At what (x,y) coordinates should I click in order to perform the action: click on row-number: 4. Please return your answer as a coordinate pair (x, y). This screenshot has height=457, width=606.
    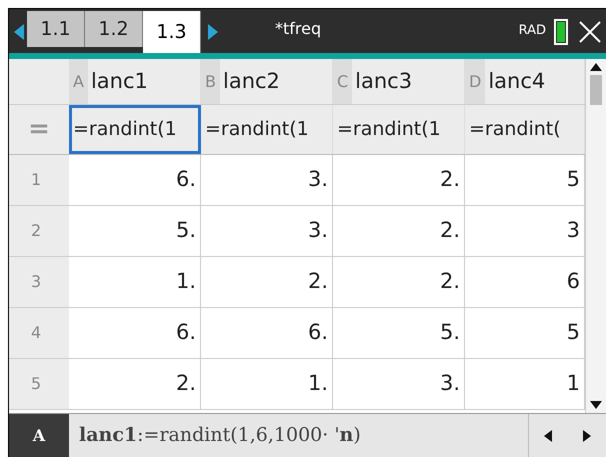
    Looking at the image, I should click on (39, 333).